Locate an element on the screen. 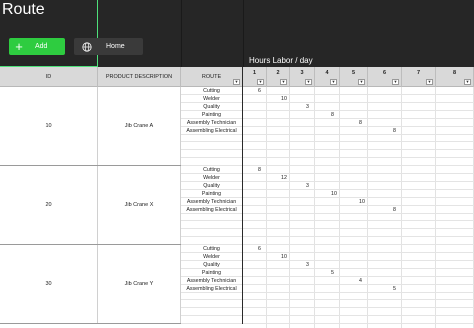 The image size is (474, 328). product-id-cell: 20 is located at coordinates (49, 205).